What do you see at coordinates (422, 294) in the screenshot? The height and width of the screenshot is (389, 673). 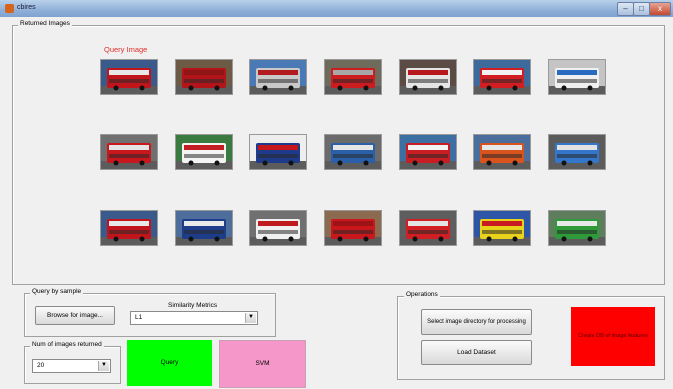 I see `operations-legend: Operations` at bounding box center [422, 294].